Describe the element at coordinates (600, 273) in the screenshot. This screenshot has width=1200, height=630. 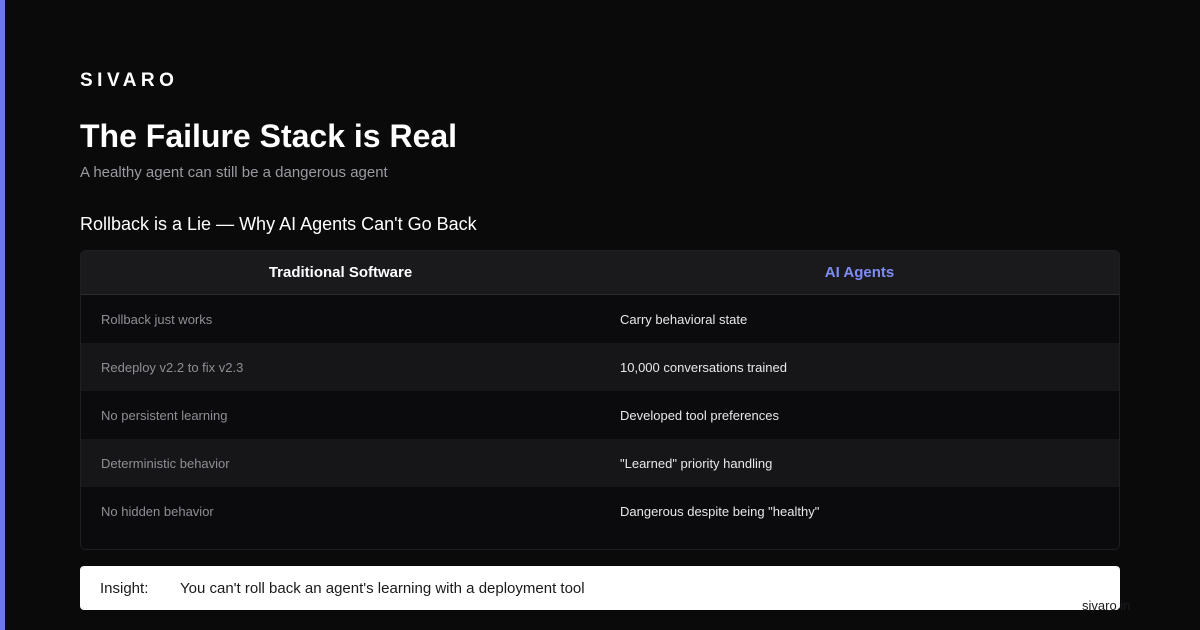
I see `table-header: Traditional Software AI Agents` at that location.